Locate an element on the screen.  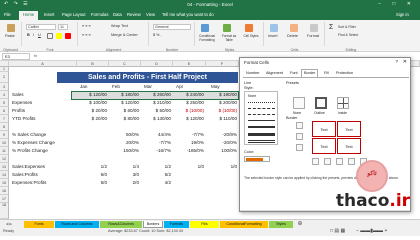
data-cell: $ 100/00 is located at coordinates (88, 103).